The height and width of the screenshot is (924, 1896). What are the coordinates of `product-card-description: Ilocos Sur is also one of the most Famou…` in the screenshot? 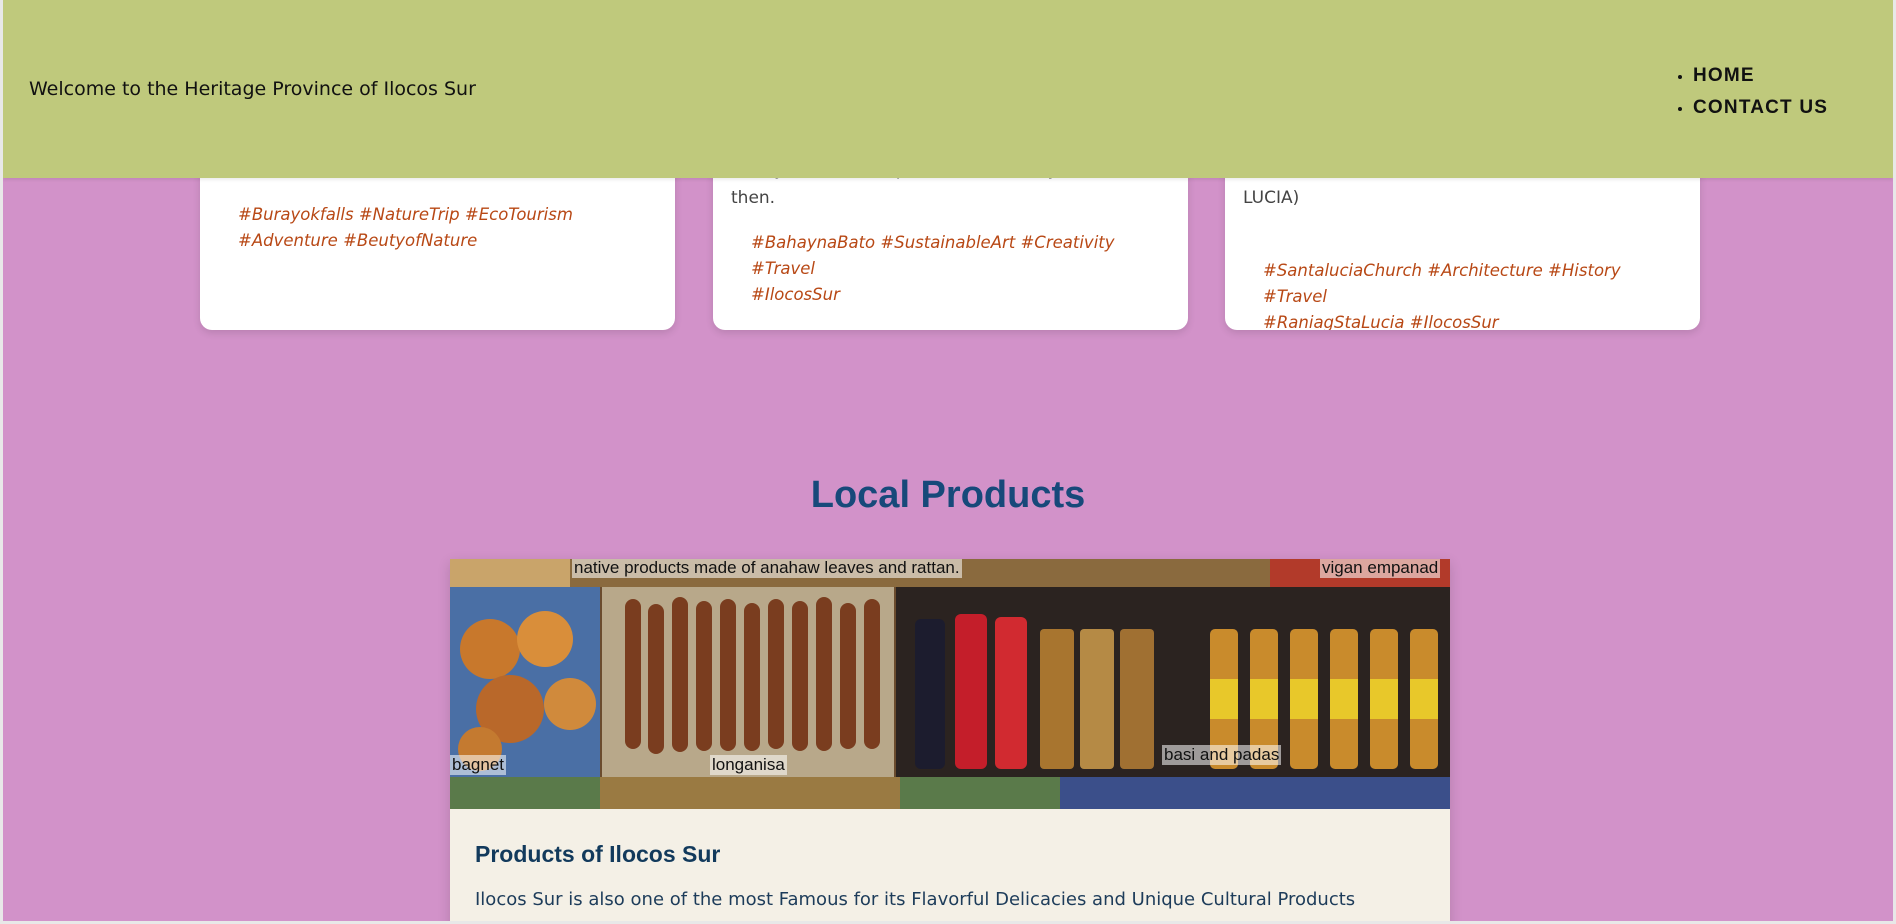 It's located at (915, 899).